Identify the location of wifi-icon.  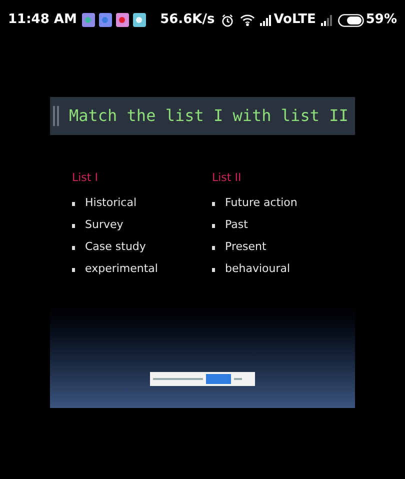
(247, 20).